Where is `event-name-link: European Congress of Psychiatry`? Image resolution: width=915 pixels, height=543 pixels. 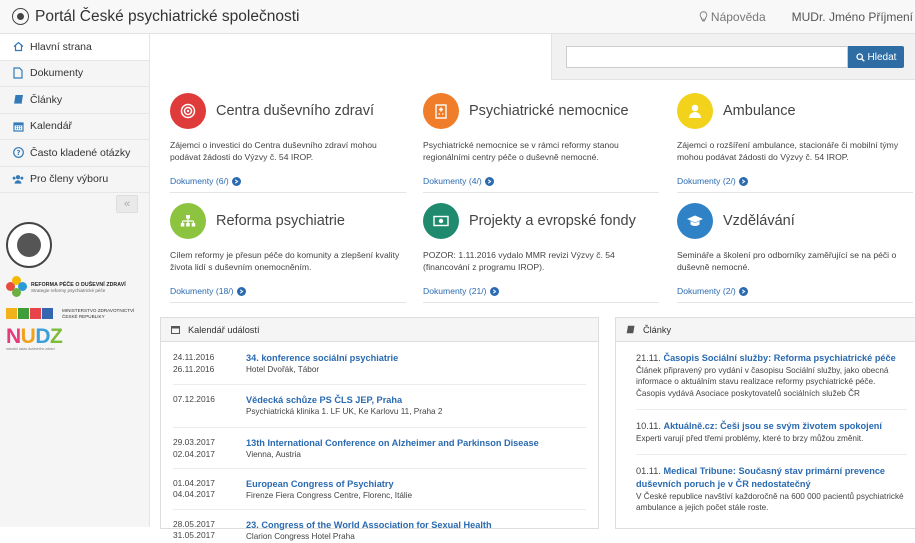
event-name-link: European Congress of Psychiatry is located at coordinates (329, 484).